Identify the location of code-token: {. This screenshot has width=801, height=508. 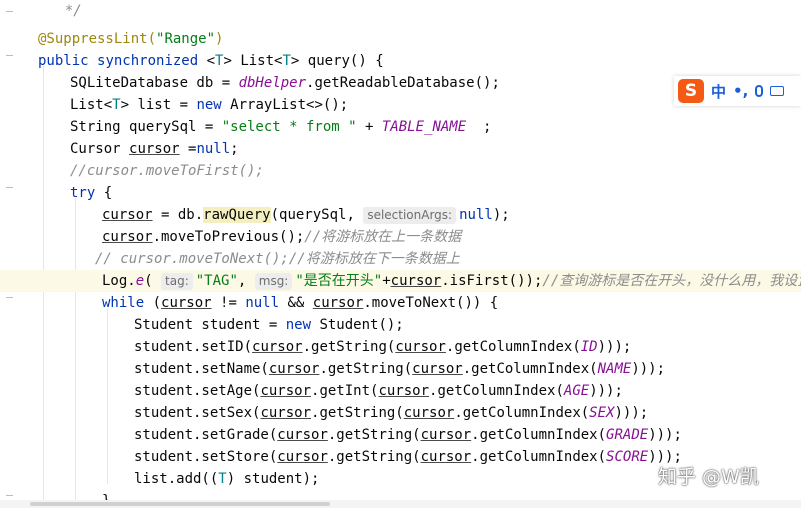
(108, 193).